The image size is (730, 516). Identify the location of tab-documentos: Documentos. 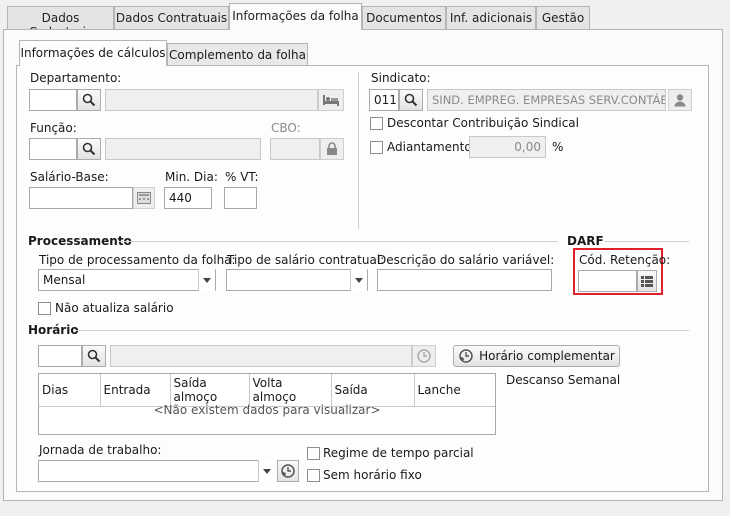
(404, 17).